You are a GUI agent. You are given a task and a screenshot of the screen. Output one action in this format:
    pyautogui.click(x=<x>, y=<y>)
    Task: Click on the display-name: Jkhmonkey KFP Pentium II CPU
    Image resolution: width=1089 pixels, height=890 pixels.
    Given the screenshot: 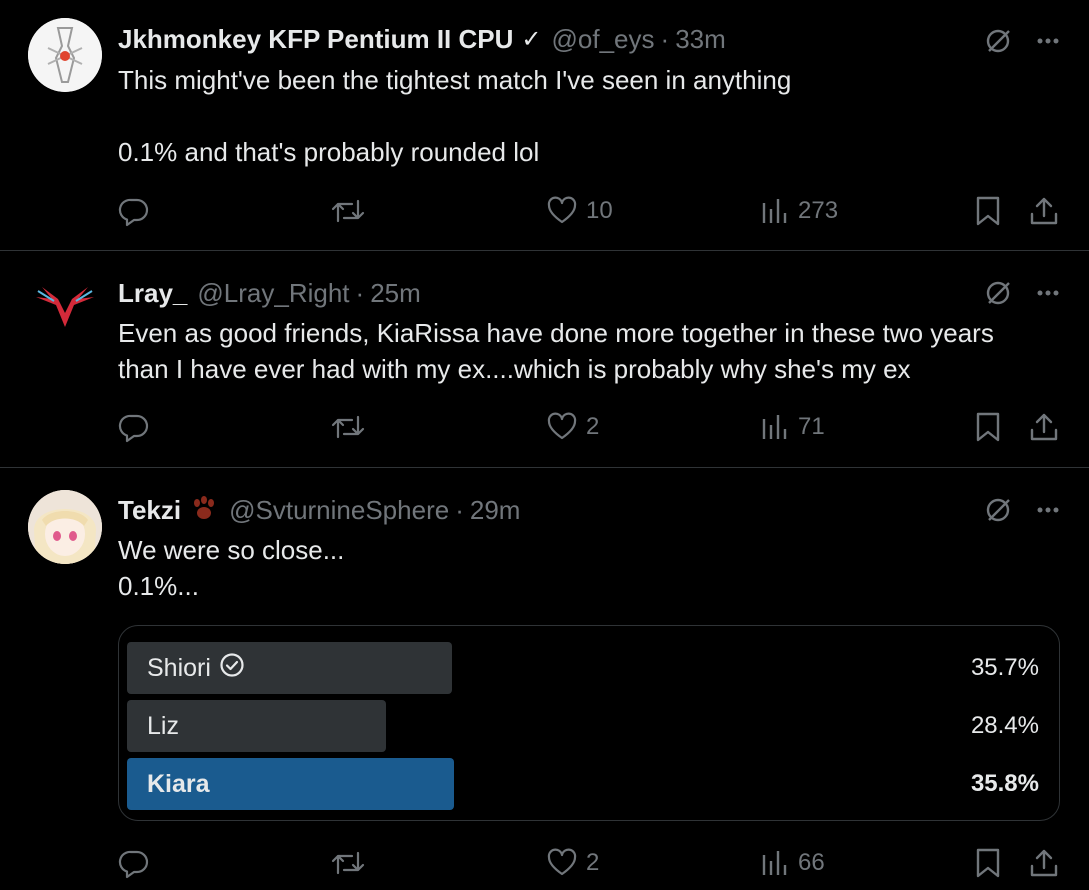 What is the action you would take?
    pyautogui.click(x=315, y=39)
    